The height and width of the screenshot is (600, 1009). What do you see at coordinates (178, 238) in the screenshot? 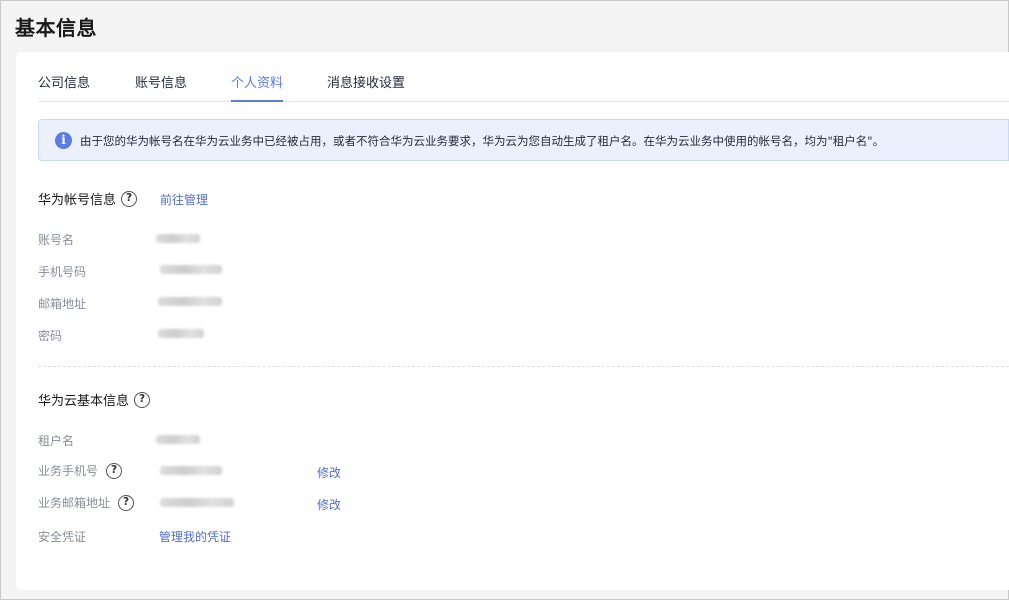
I see `redacted-account-name` at bounding box center [178, 238].